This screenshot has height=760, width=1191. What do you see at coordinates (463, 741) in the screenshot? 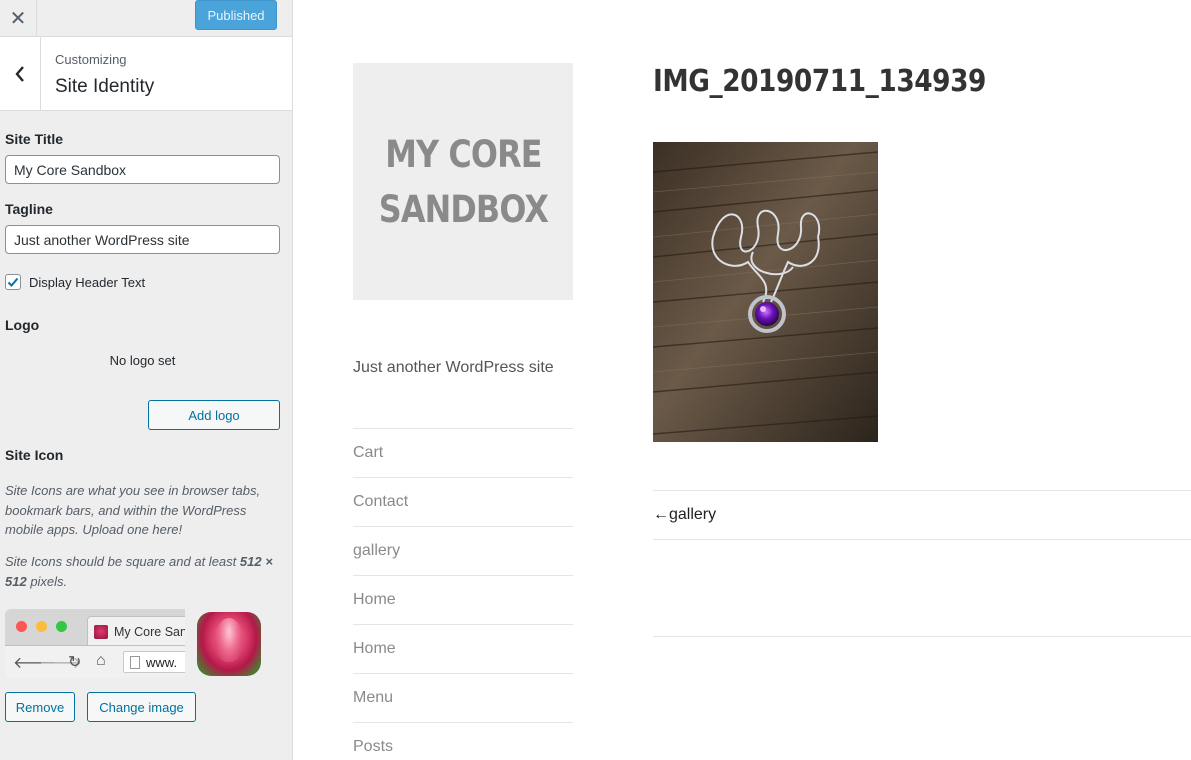
I see `menu-item-posts: Posts` at bounding box center [463, 741].